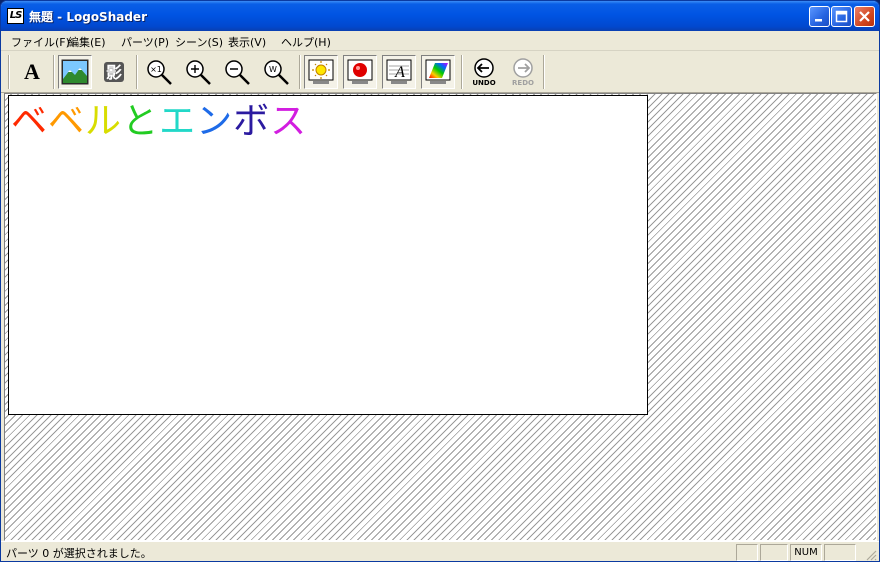 The image size is (880, 562). What do you see at coordinates (484, 82) in the screenshot?
I see `undo-label: UNDO` at bounding box center [484, 82].